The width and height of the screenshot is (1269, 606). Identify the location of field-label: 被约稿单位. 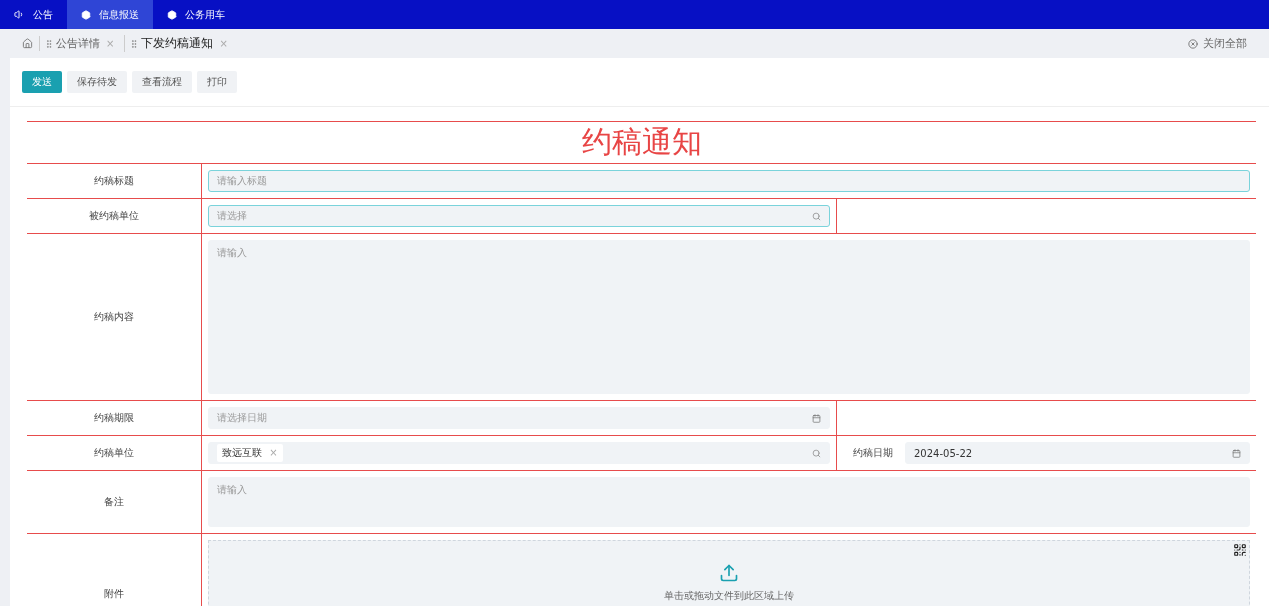
(114, 216).